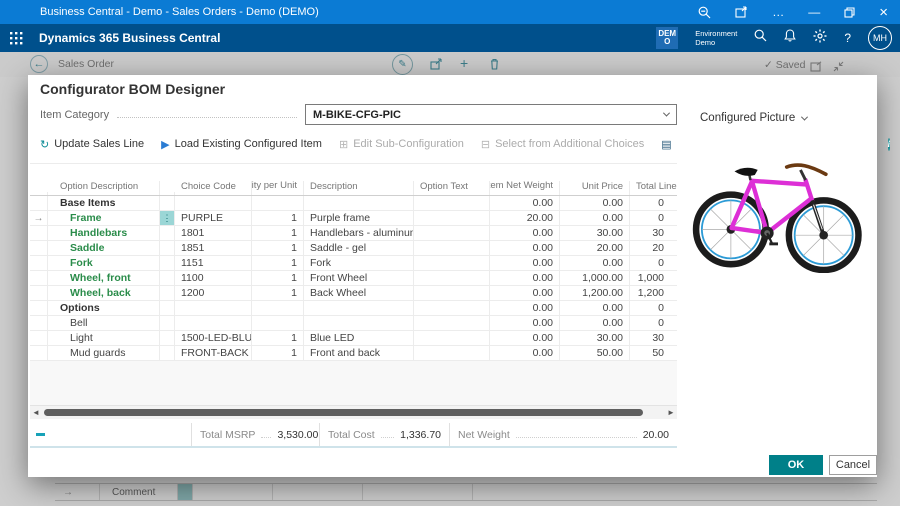 Image resolution: width=900 pixels, height=506 pixels. What do you see at coordinates (104, 248) in the screenshot?
I see `cell-option-description: Saddle` at bounding box center [104, 248].